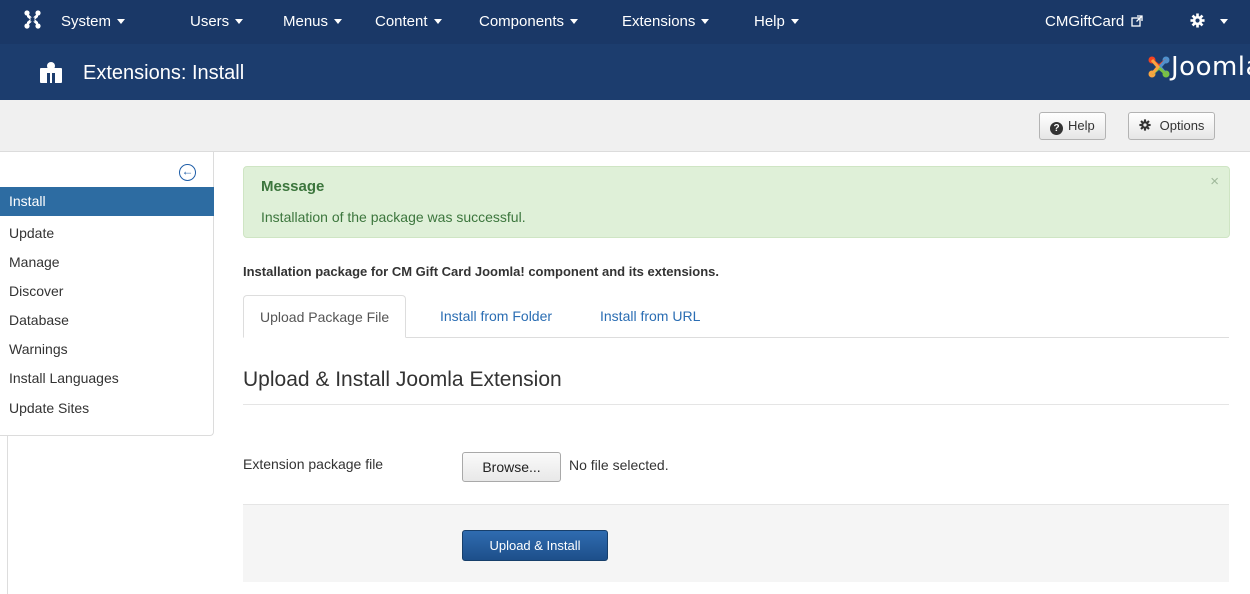  I want to click on options-button-label: Options, so click(1182, 125).